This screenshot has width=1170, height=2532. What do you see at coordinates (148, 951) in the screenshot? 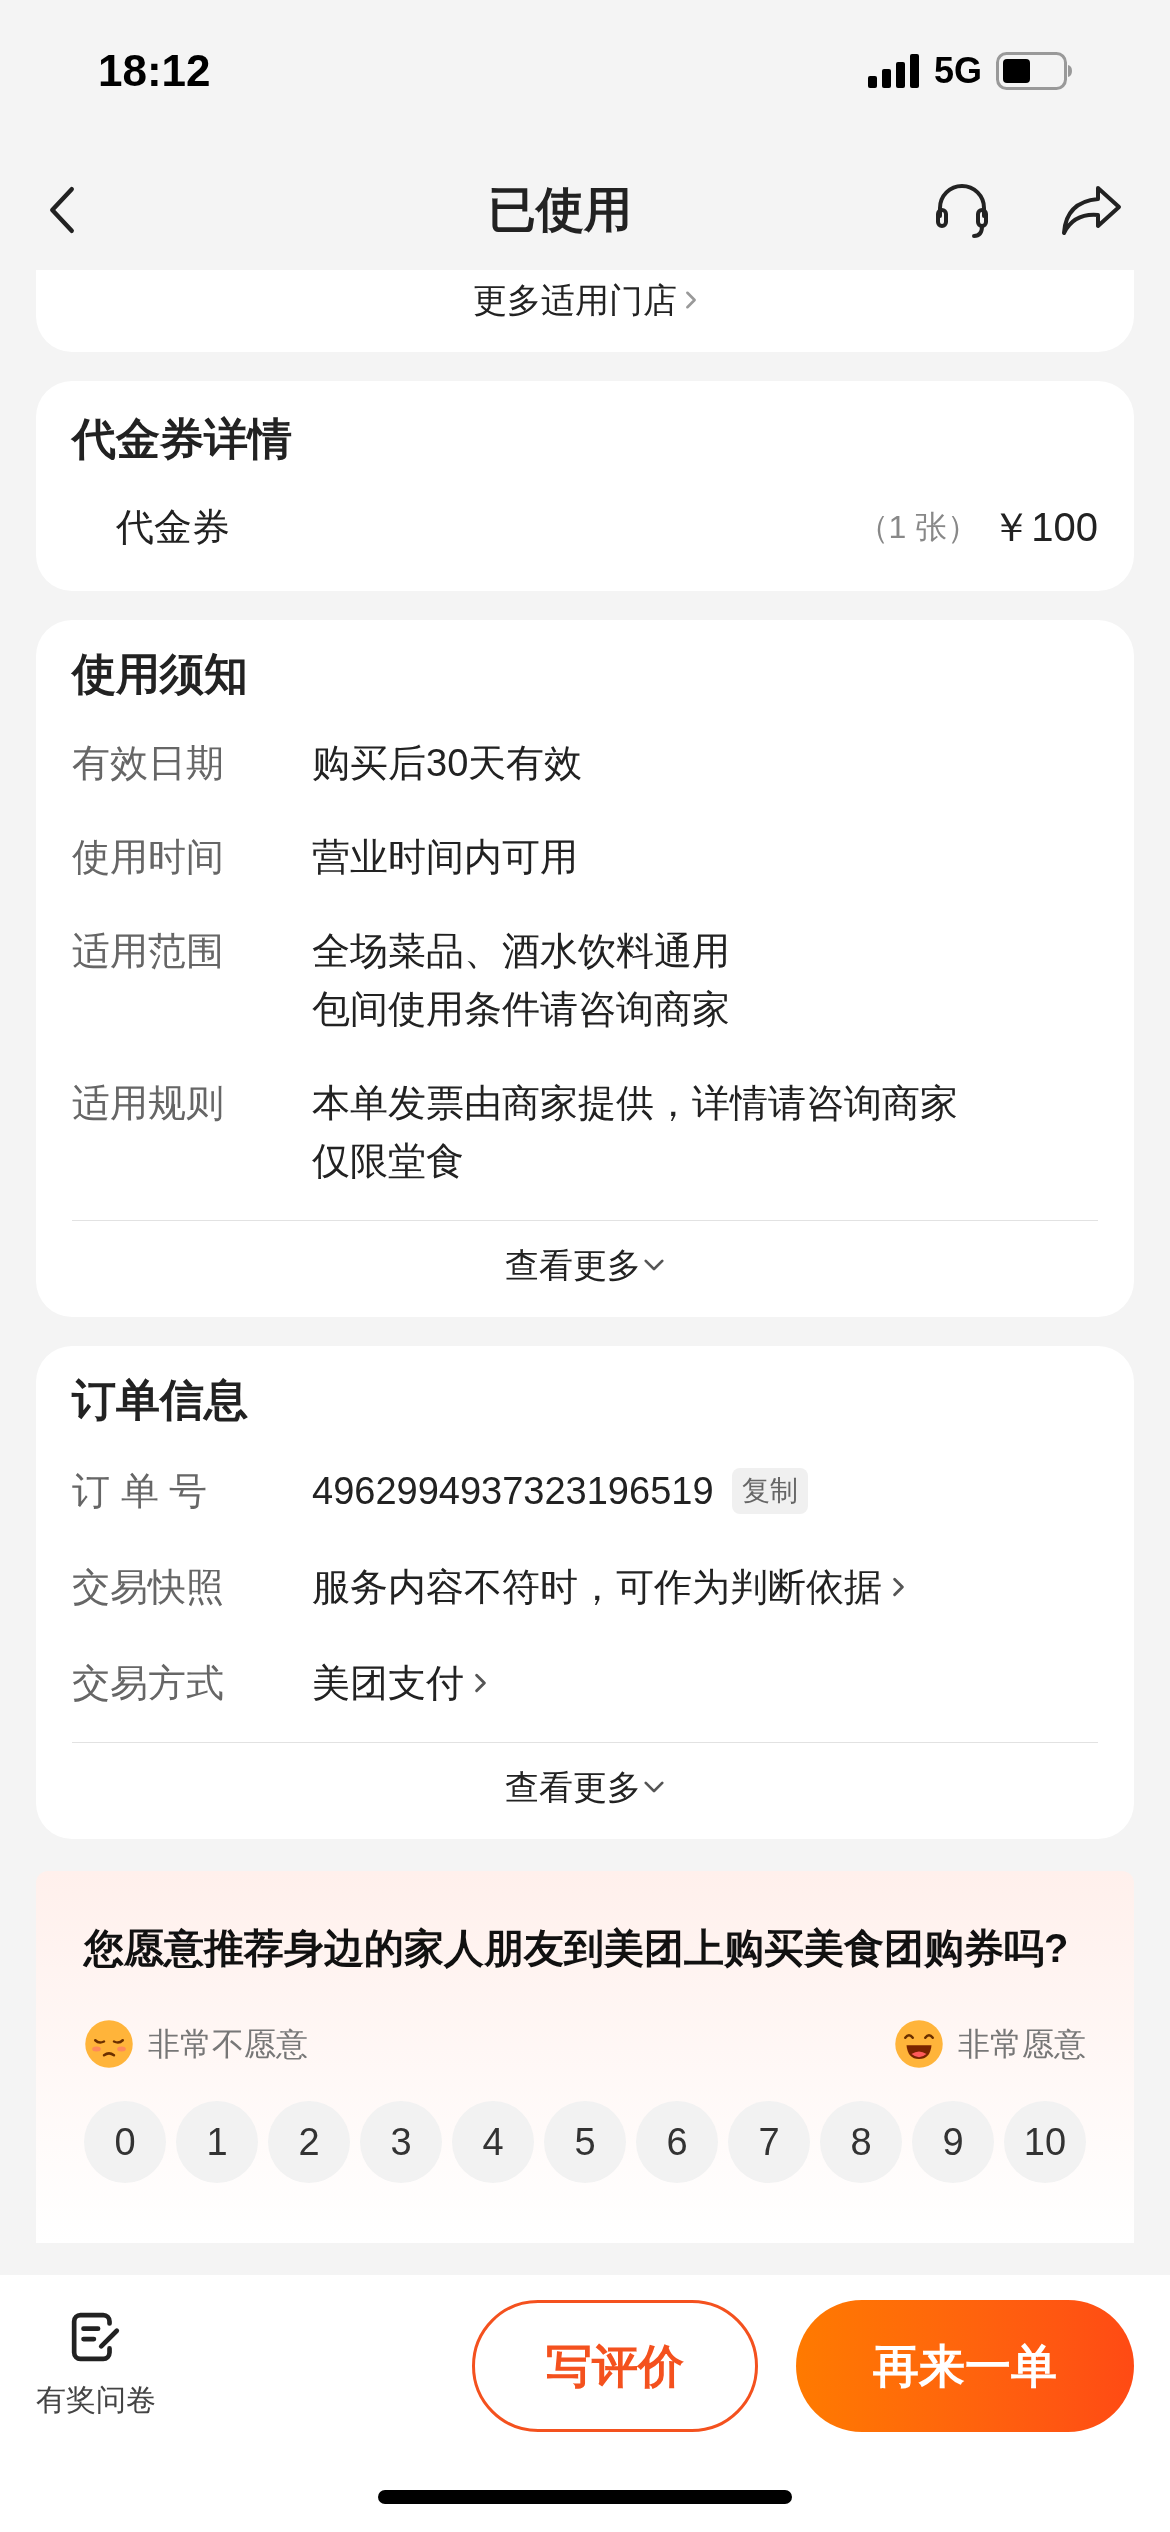
I see `row-label: 适用范围` at bounding box center [148, 951].